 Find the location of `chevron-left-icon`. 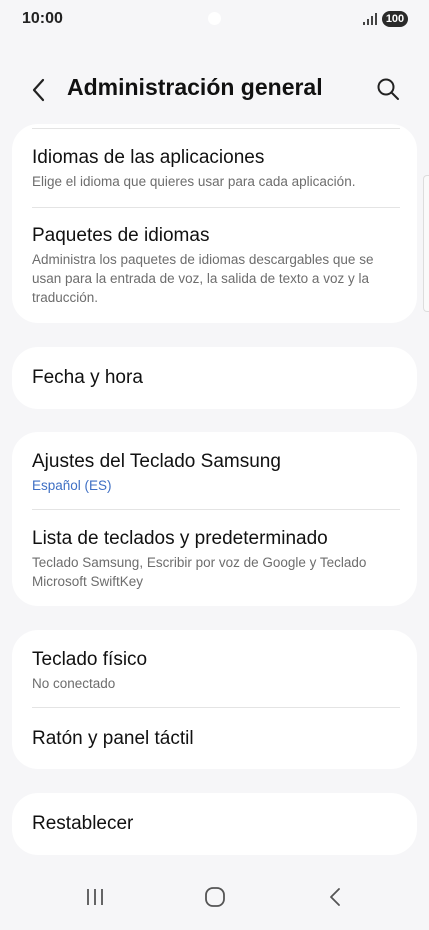

chevron-left-icon is located at coordinates (39, 90).